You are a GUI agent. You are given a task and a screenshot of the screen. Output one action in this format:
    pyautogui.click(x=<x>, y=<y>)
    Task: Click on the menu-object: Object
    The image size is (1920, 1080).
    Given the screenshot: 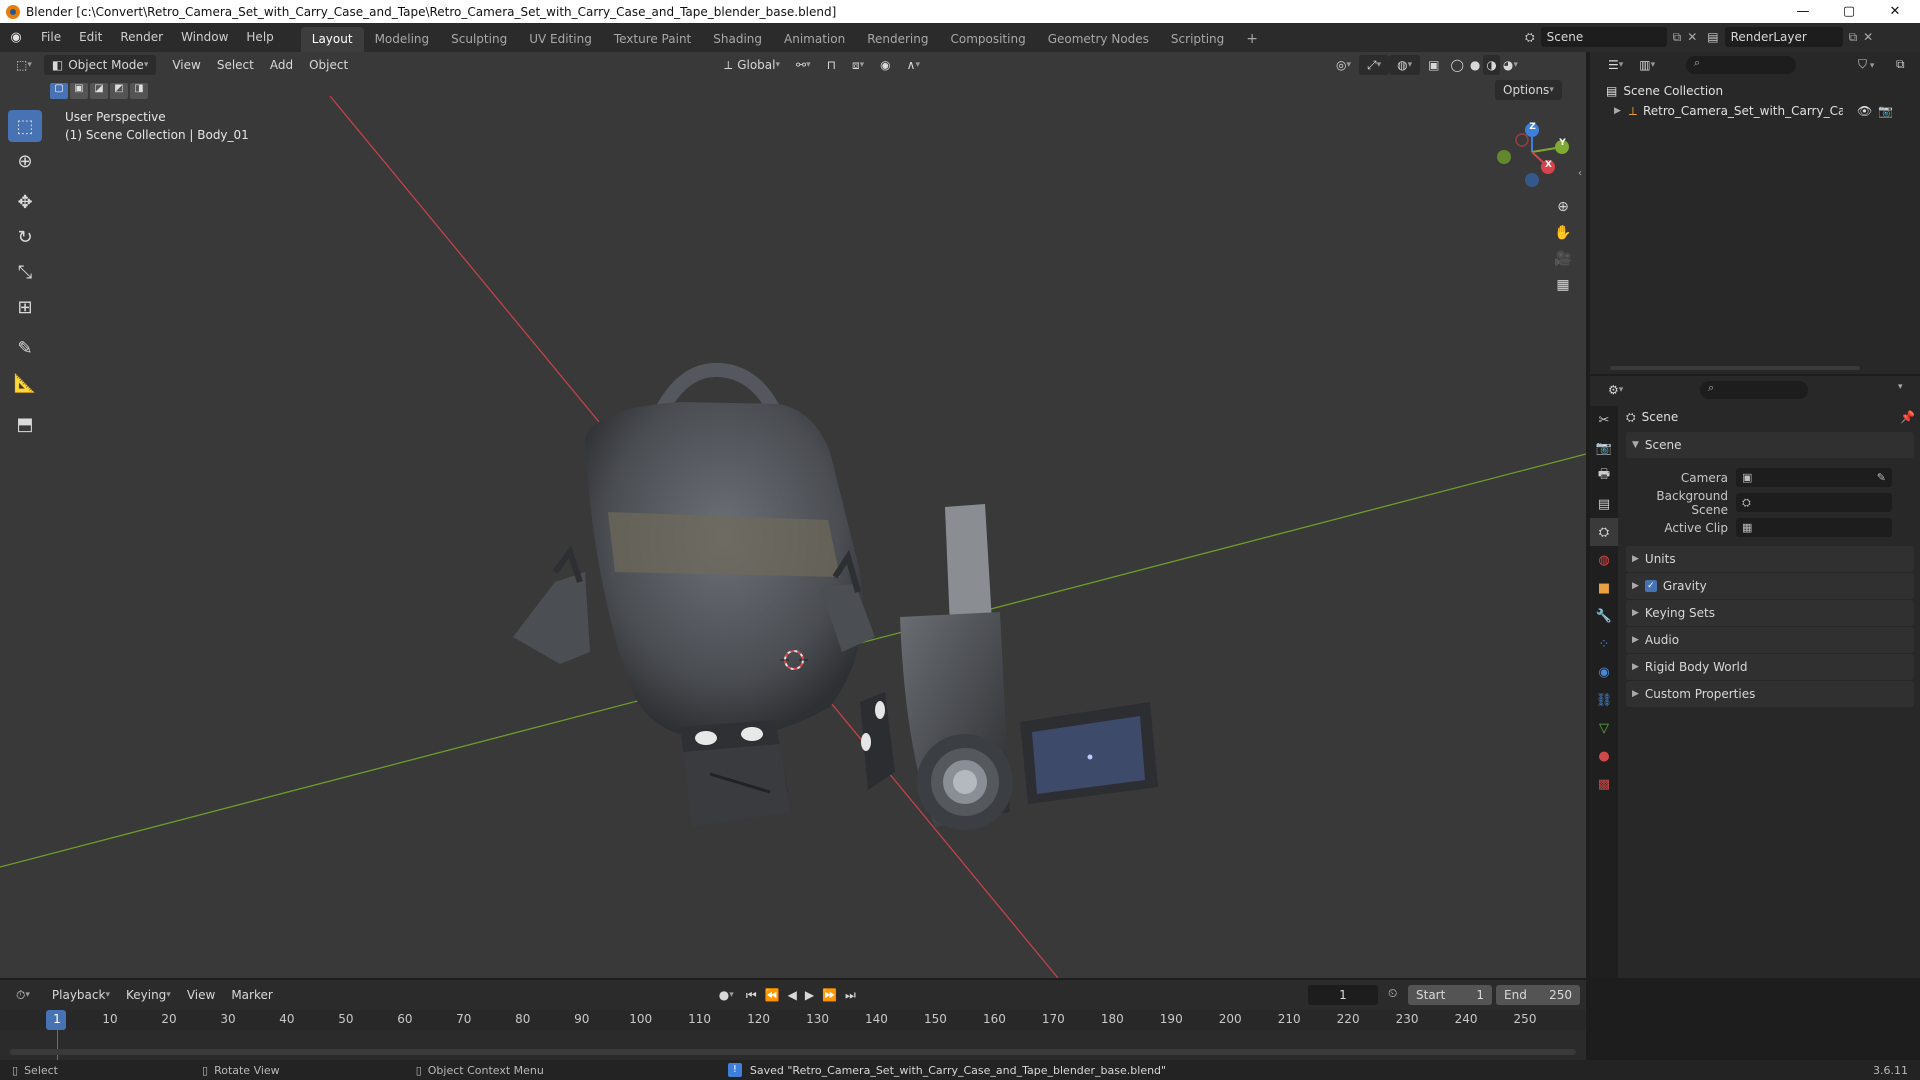 What is the action you would take?
    pyautogui.click(x=328, y=65)
    